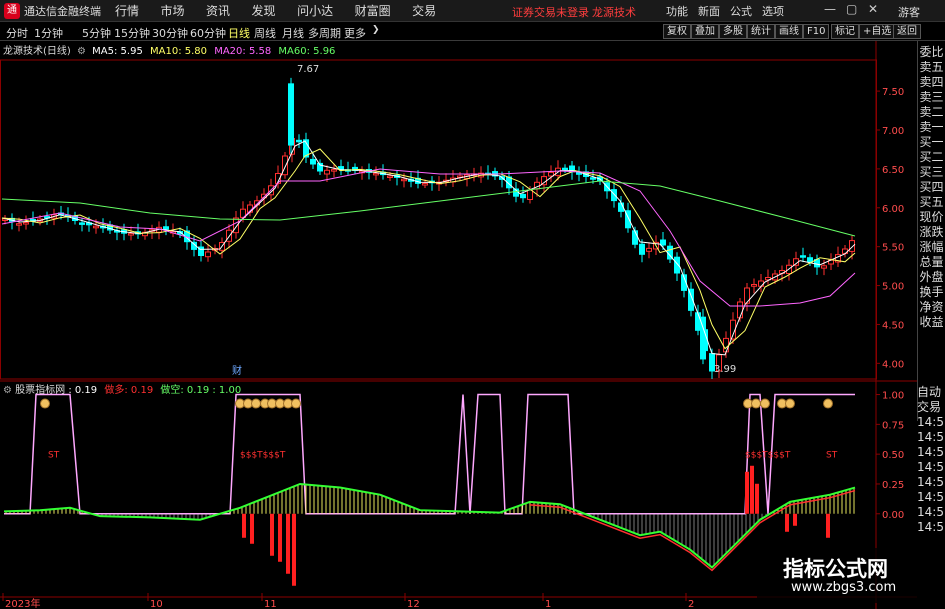 This screenshot has height=609, width=945. Describe the element at coordinates (931, 322) in the screenshot. I see `panel-earnings: 收益` at that location.